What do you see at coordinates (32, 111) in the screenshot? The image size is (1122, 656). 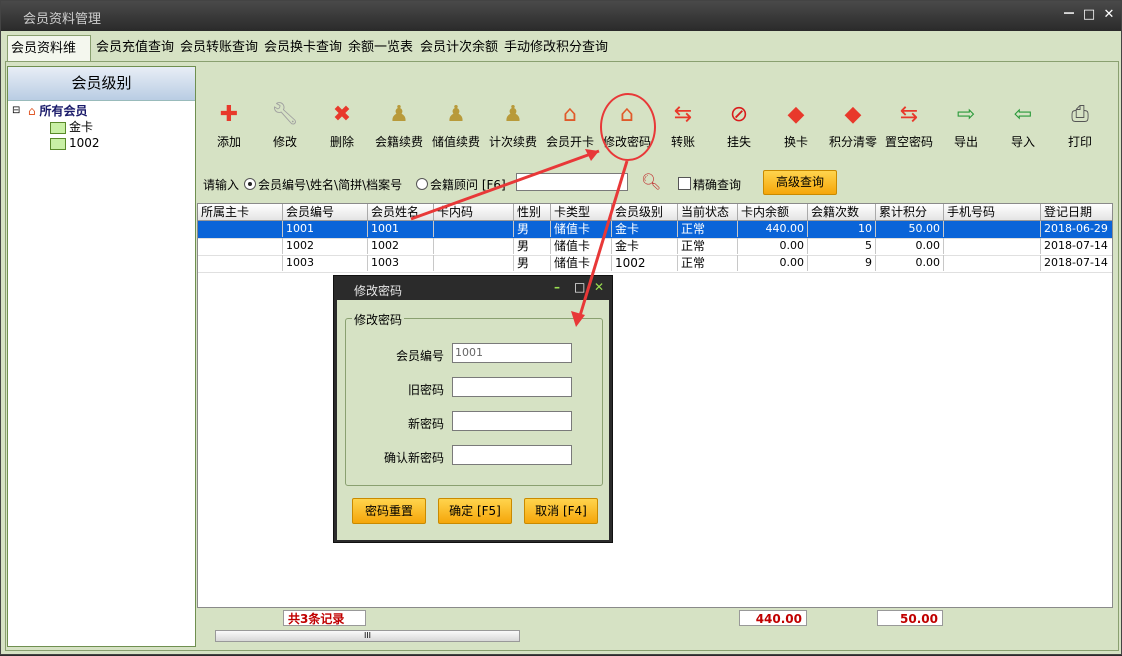 I see `house-icon: ⌂` at bounding box center [32, 111].